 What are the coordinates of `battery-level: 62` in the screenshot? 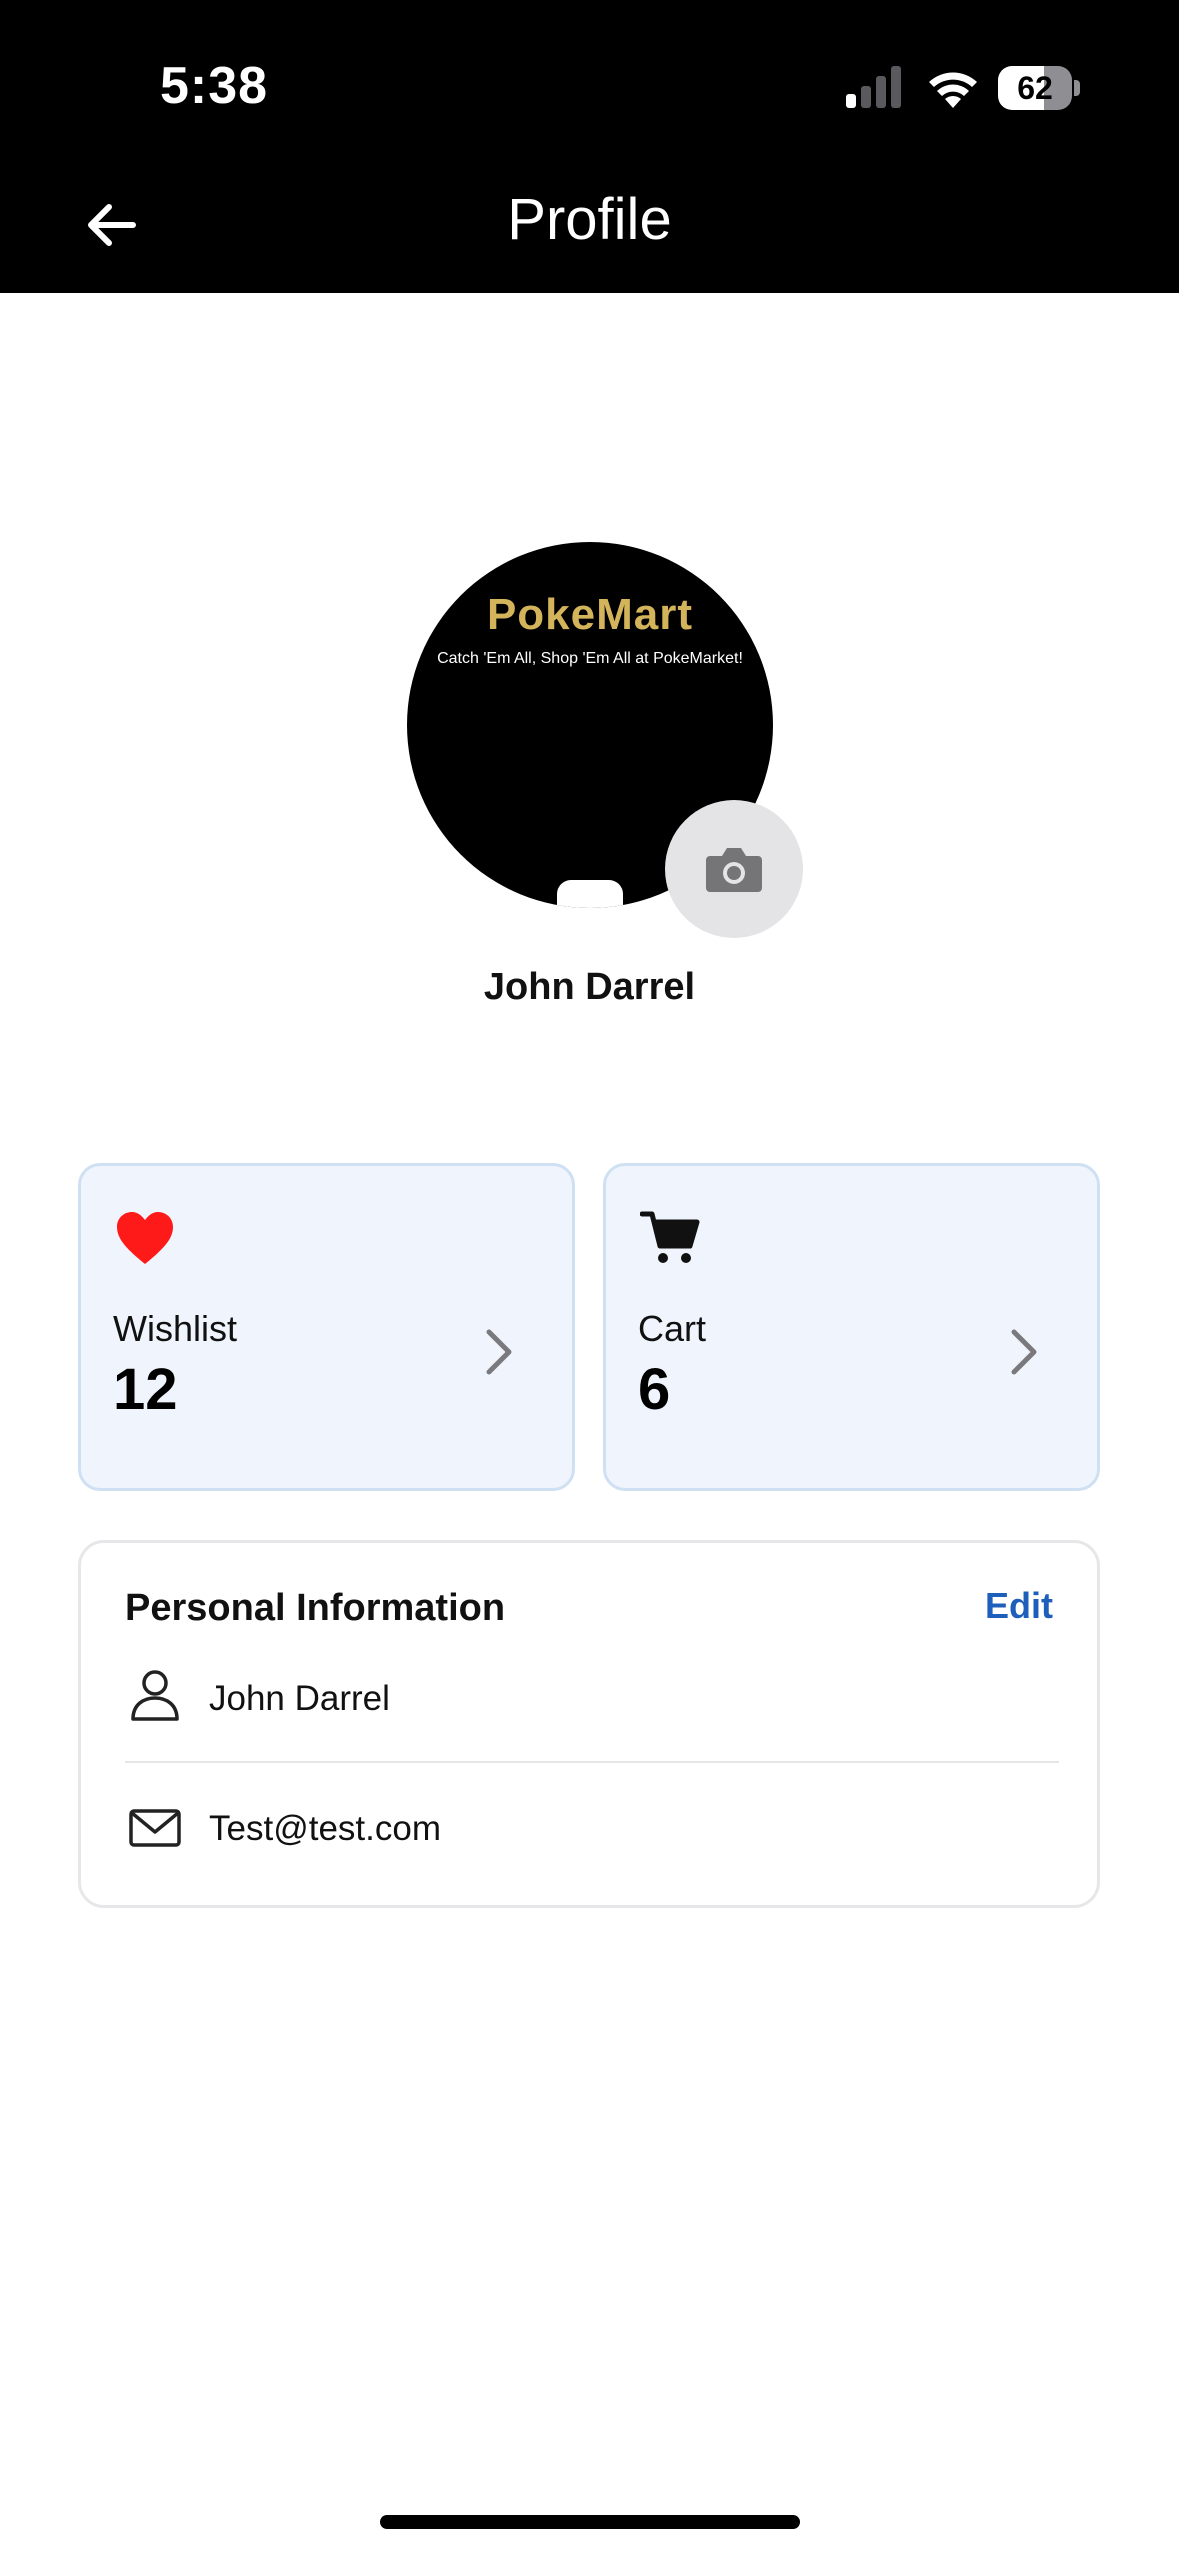 It's located at (1035, 88).